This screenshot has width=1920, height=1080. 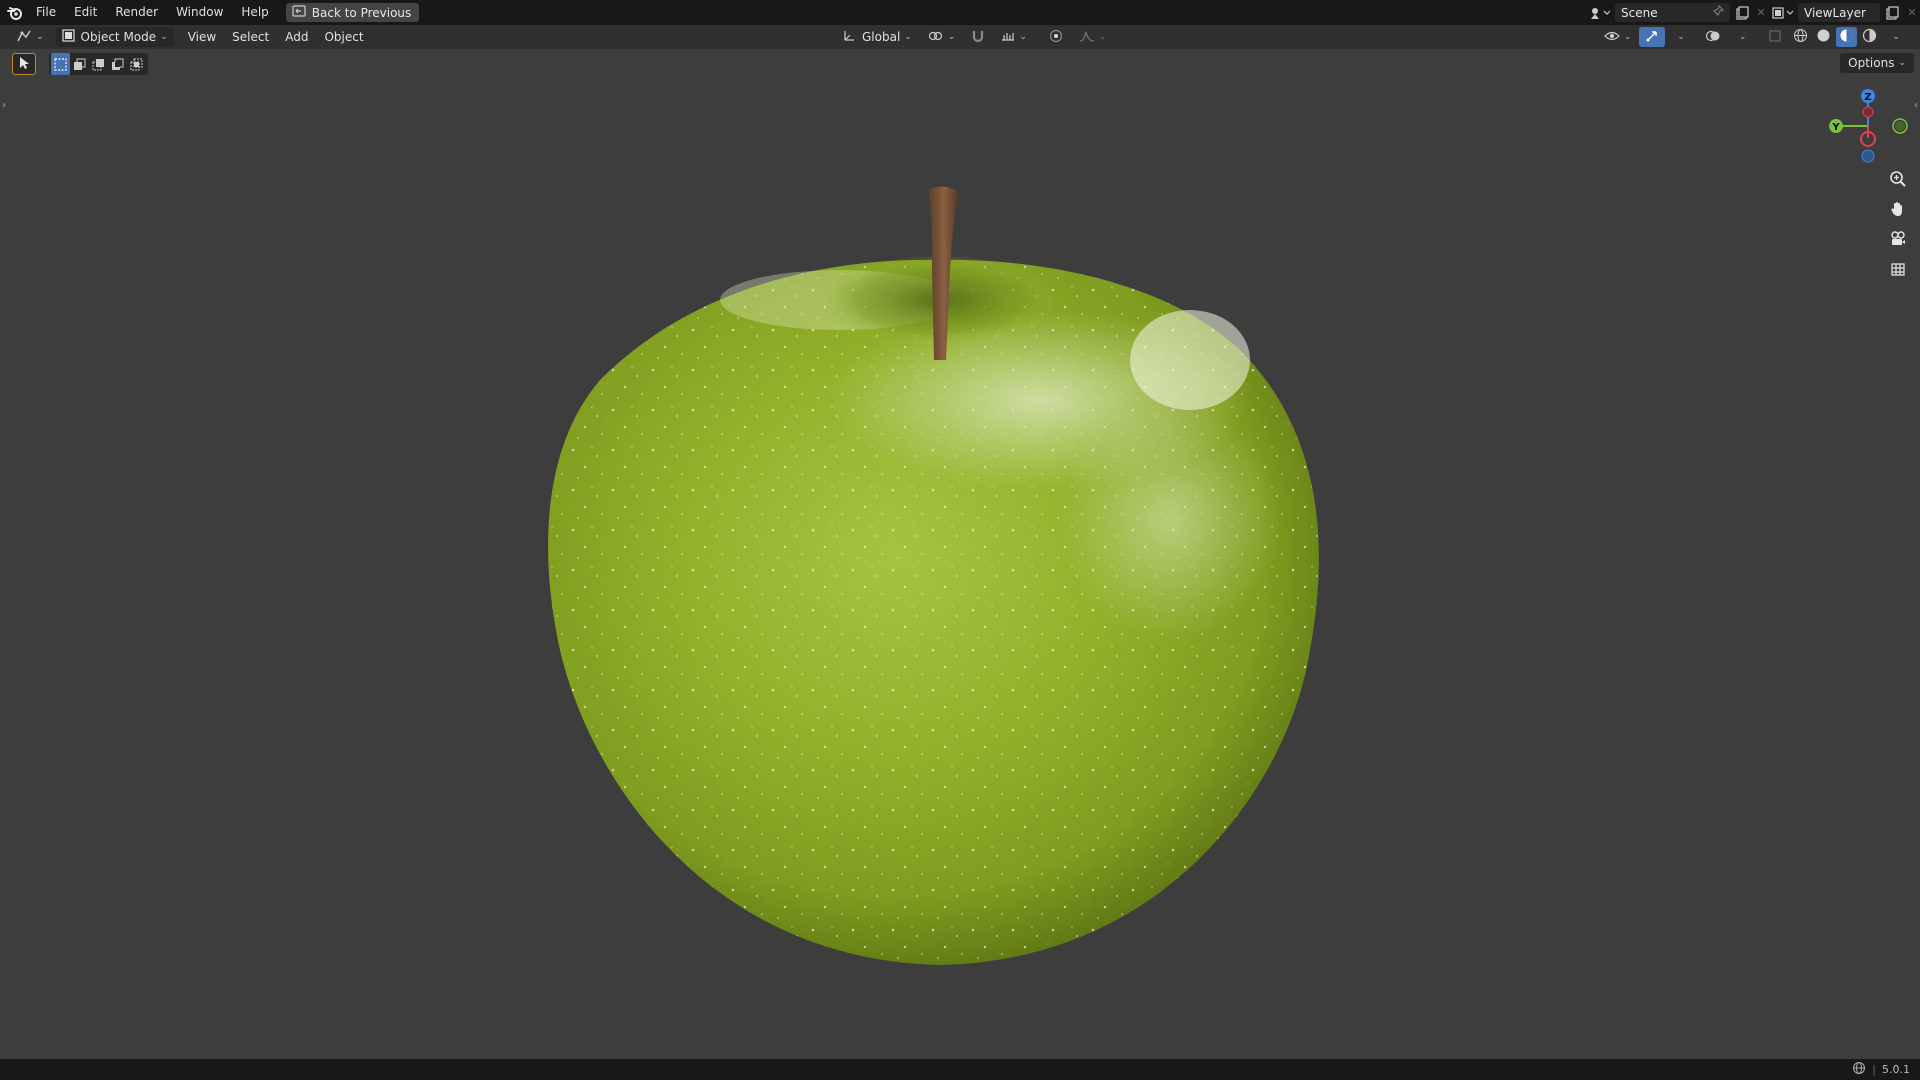 I want to click on editor-type-button: ⌄, so click(x=30, y=37).